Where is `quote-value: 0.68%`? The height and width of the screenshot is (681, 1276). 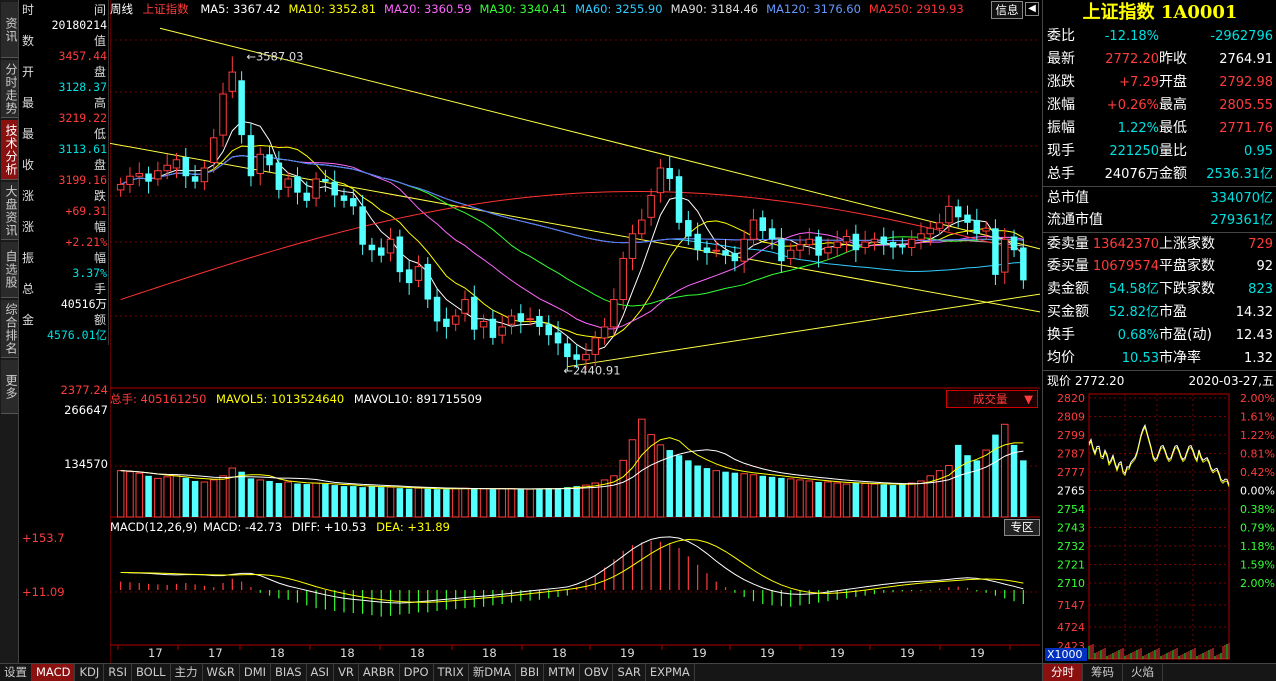
quote-value: 0.68% is located at coordinates (1138, 335).